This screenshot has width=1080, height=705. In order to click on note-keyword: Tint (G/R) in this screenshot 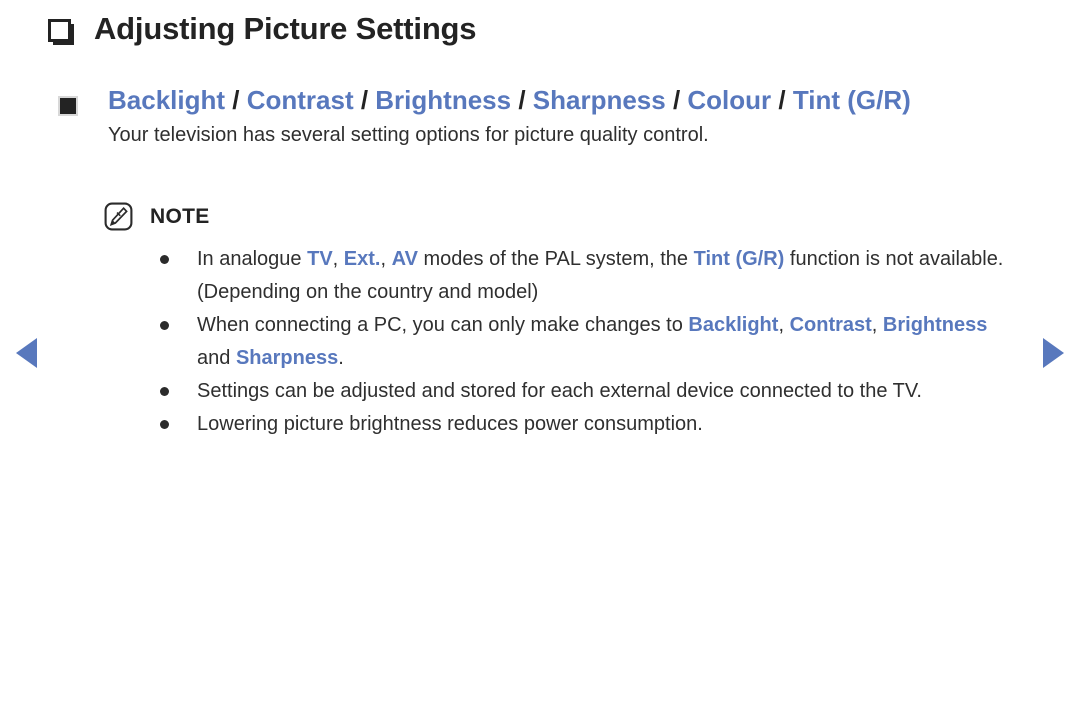, I will do `click(739, 259)`.